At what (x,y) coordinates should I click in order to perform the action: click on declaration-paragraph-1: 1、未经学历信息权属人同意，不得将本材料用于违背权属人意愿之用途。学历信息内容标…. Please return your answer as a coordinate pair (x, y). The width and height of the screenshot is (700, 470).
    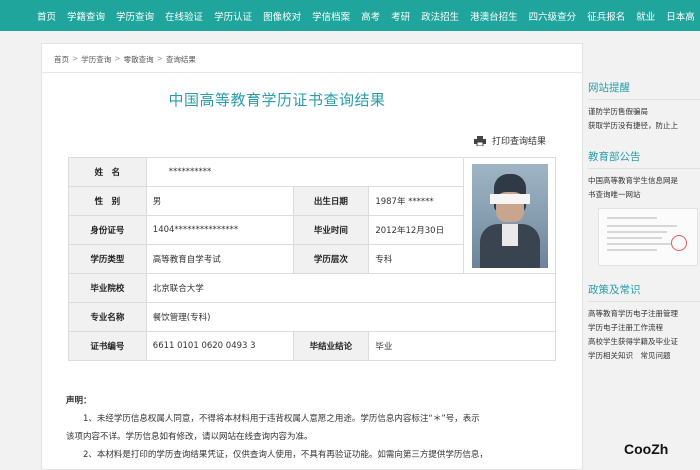
    Looking at the image, I should click on (281, 419).